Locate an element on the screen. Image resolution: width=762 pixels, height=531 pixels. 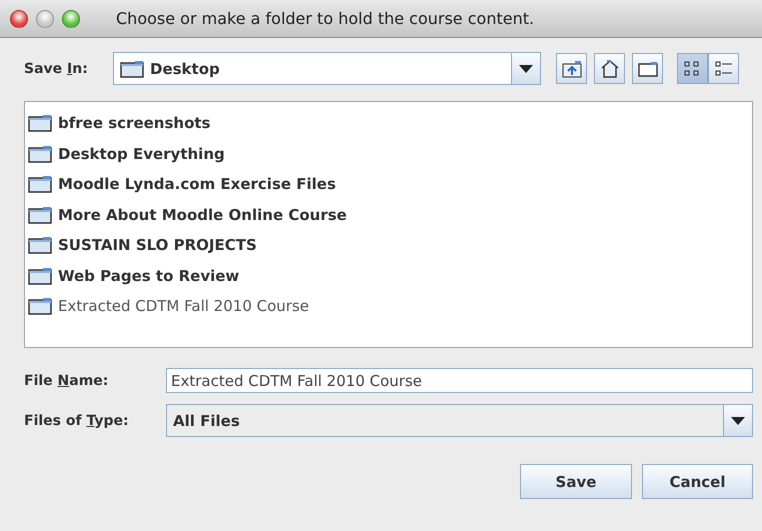
new-folder-button is located at coordinates (647, 68).